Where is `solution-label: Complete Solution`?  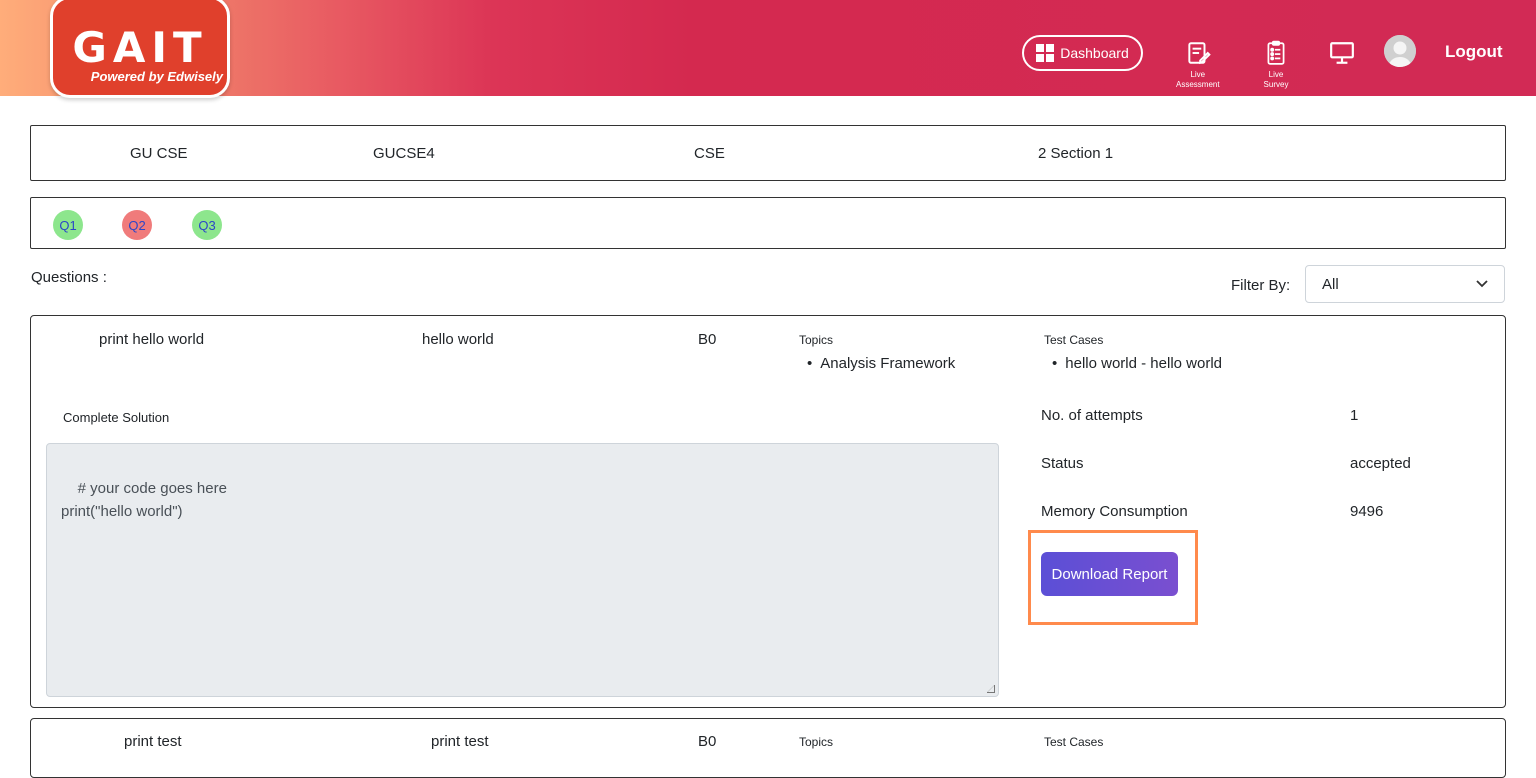
solution-label: Complete Solution is located at coordinates (116, 417).